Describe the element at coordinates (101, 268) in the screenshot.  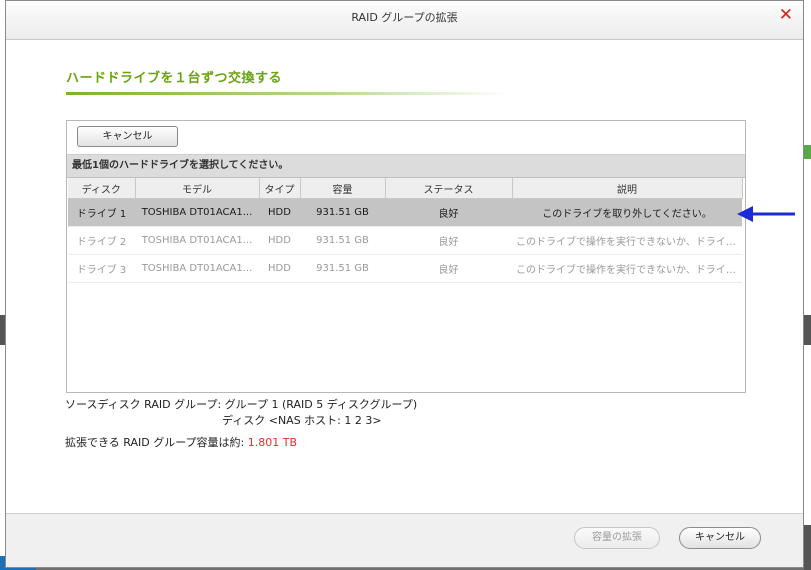
I see `cell-disk: ドライブ 3` at that location.